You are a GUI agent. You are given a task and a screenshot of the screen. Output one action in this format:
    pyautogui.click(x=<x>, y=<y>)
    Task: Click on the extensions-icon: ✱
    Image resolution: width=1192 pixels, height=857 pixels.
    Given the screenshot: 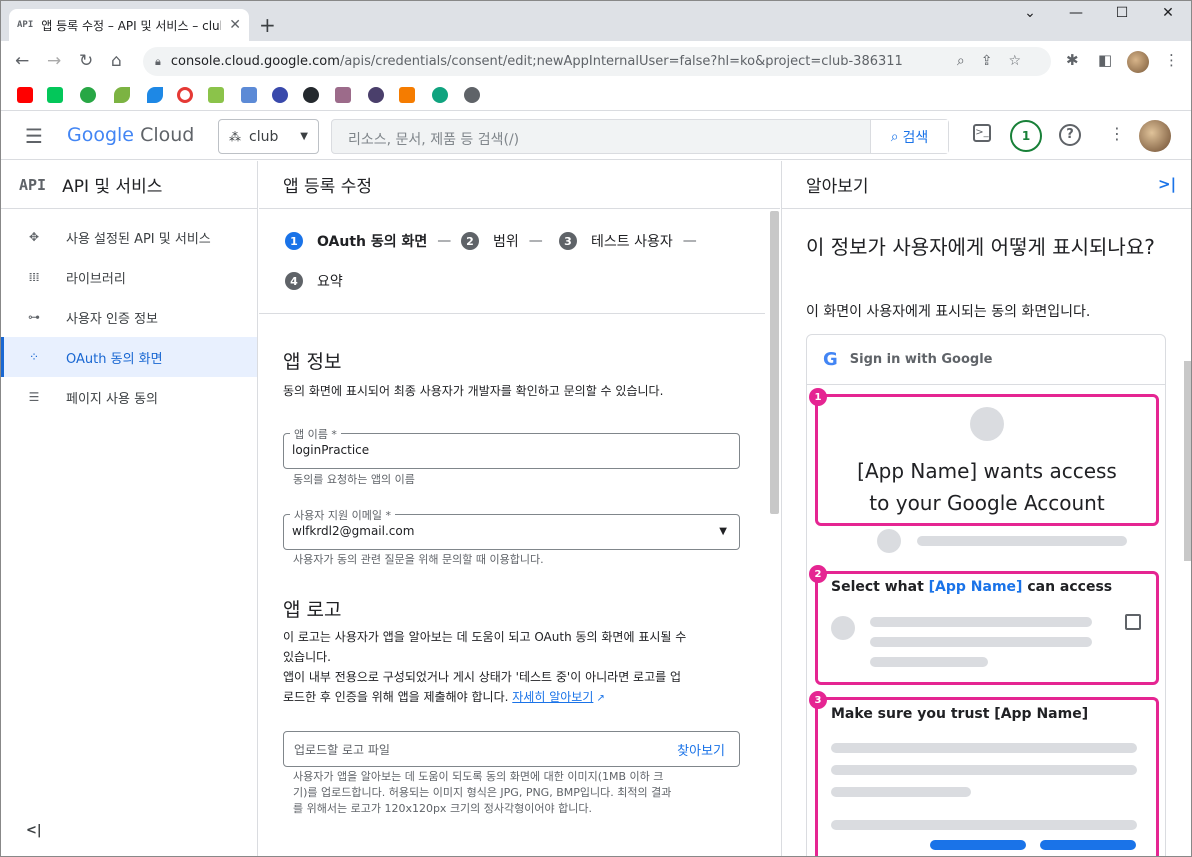 What is the action you would take?
    pyautogui.click(x=1072, y=60)
    